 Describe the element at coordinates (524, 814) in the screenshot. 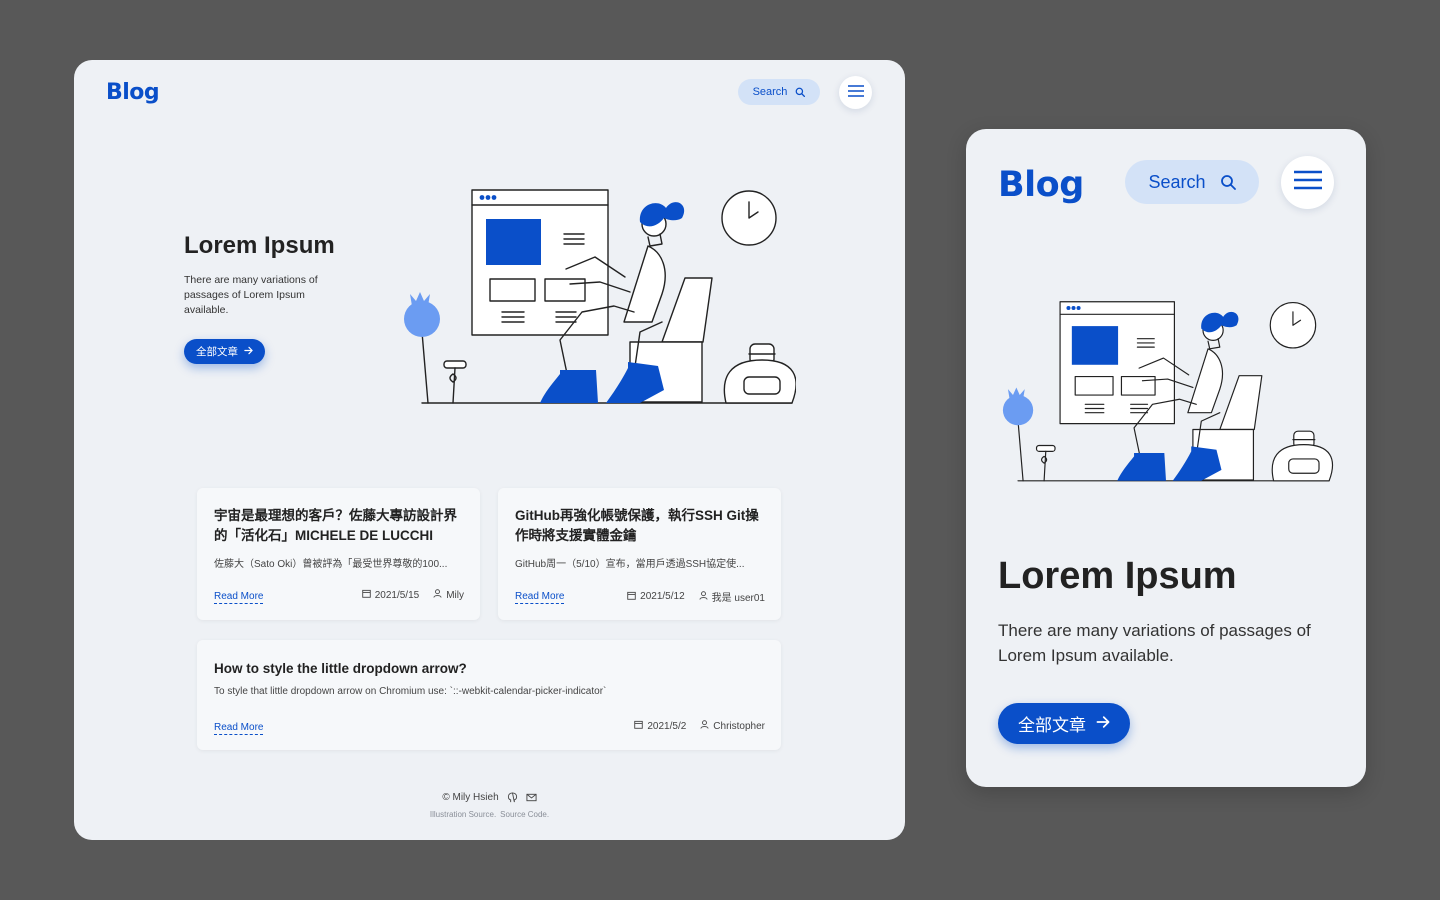

I see `source-code-link: Source Code.` at that location.